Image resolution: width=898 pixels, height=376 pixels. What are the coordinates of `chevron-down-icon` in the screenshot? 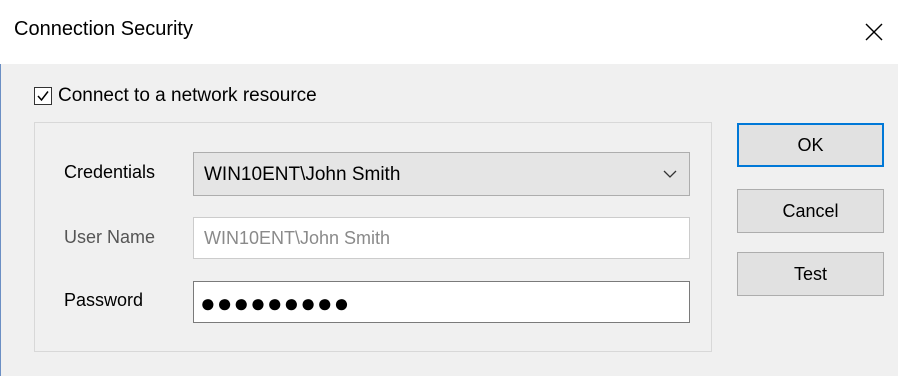 It's located at (670, 174).